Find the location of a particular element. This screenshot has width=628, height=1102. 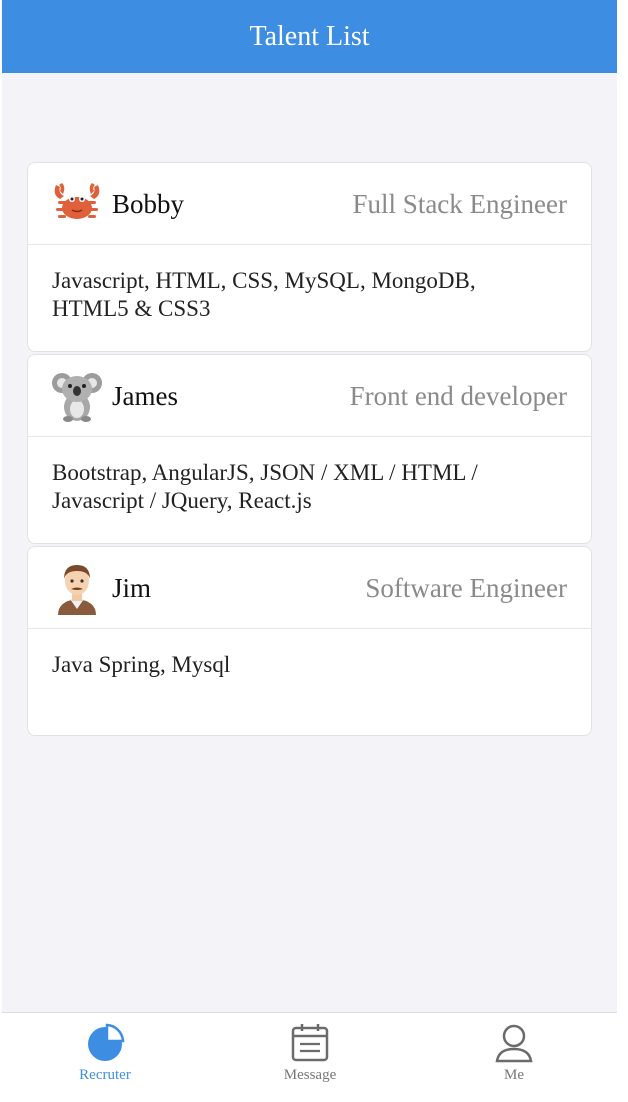

tab-recruter: Recruter is located at coordinates (105, 1057).